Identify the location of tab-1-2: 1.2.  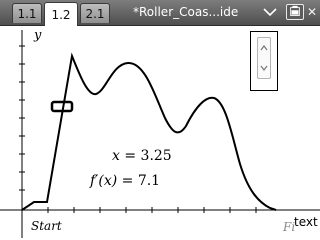
(61, 14).